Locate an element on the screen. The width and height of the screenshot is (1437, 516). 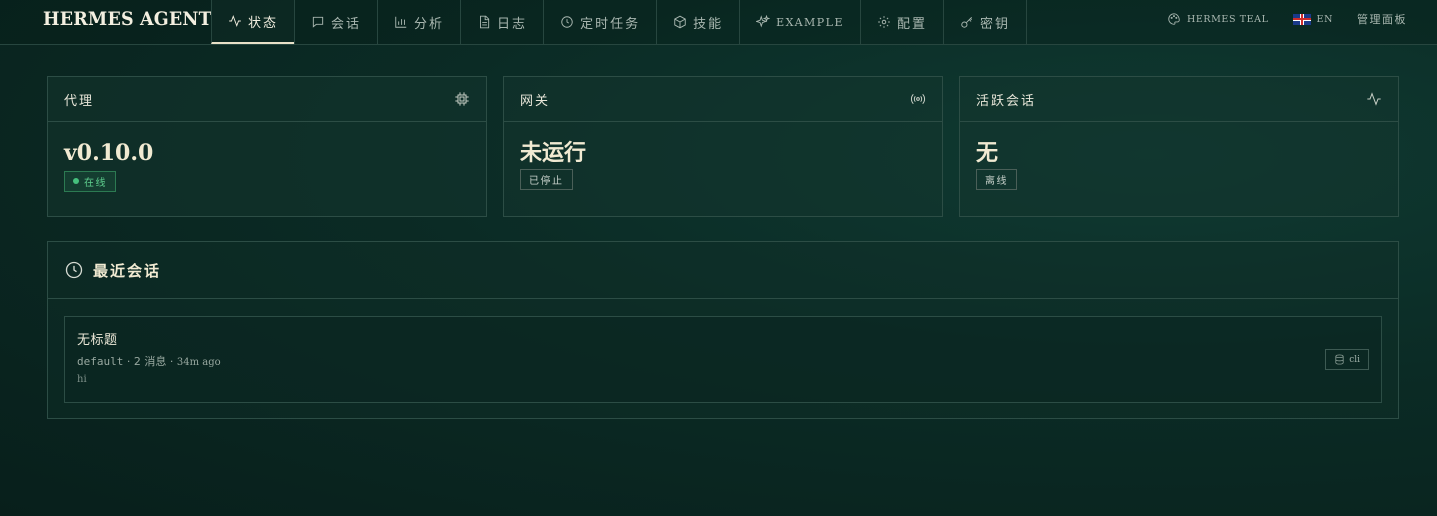
session-message-count: · 2 消息 · is located at coordinates (150, 361).